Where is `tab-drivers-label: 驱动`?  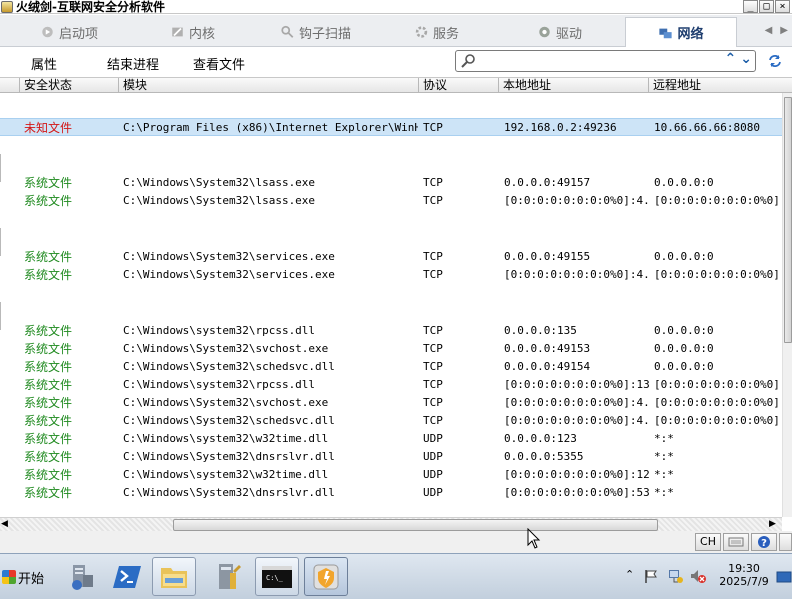 tab-drivers-label: 驱动 is located at coordinates (569, 34).